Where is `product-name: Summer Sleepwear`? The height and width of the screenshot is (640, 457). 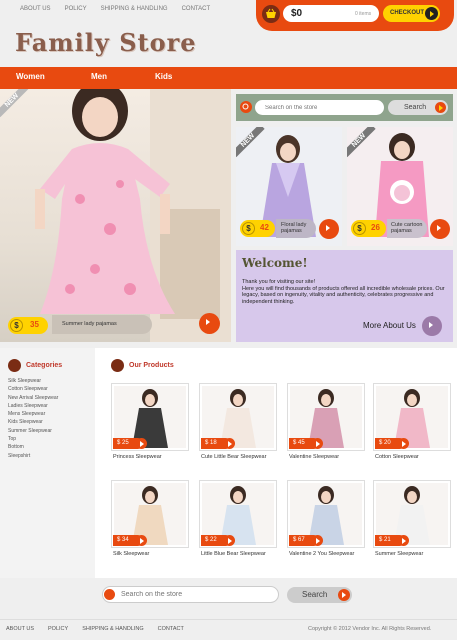 product-name: Summer Sleepwear is located at coordinates (399, 554).